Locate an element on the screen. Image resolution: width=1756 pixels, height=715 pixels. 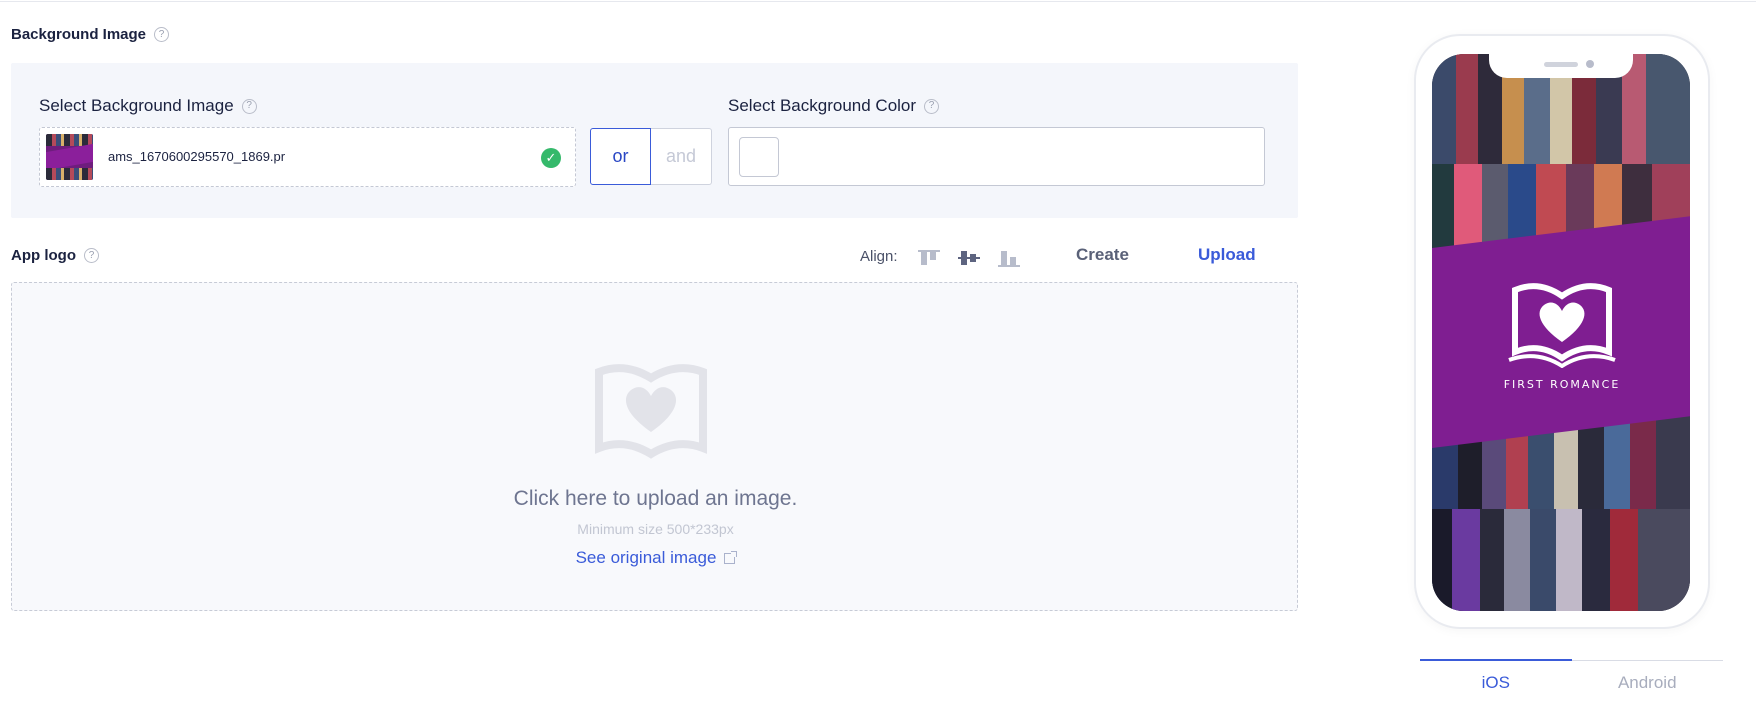
background-image-file-box: ams_1670600295570_1869.pr ✓ is located at coordinates (307, 157).